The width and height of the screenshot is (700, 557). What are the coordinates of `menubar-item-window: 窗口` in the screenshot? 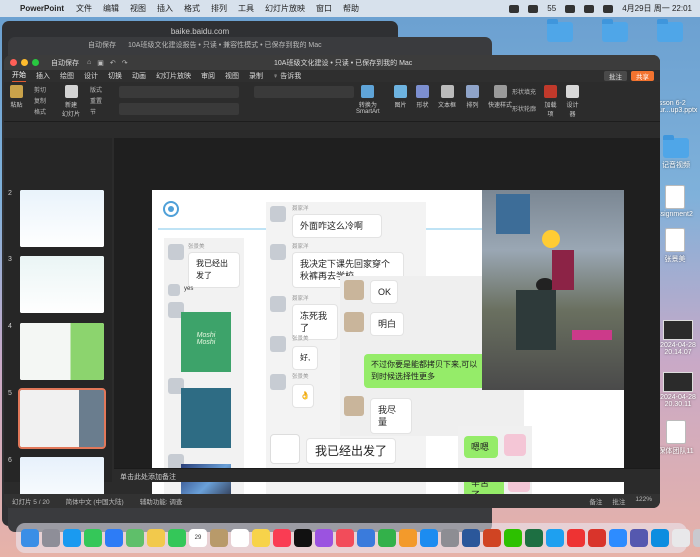 It's located at (324, 8).